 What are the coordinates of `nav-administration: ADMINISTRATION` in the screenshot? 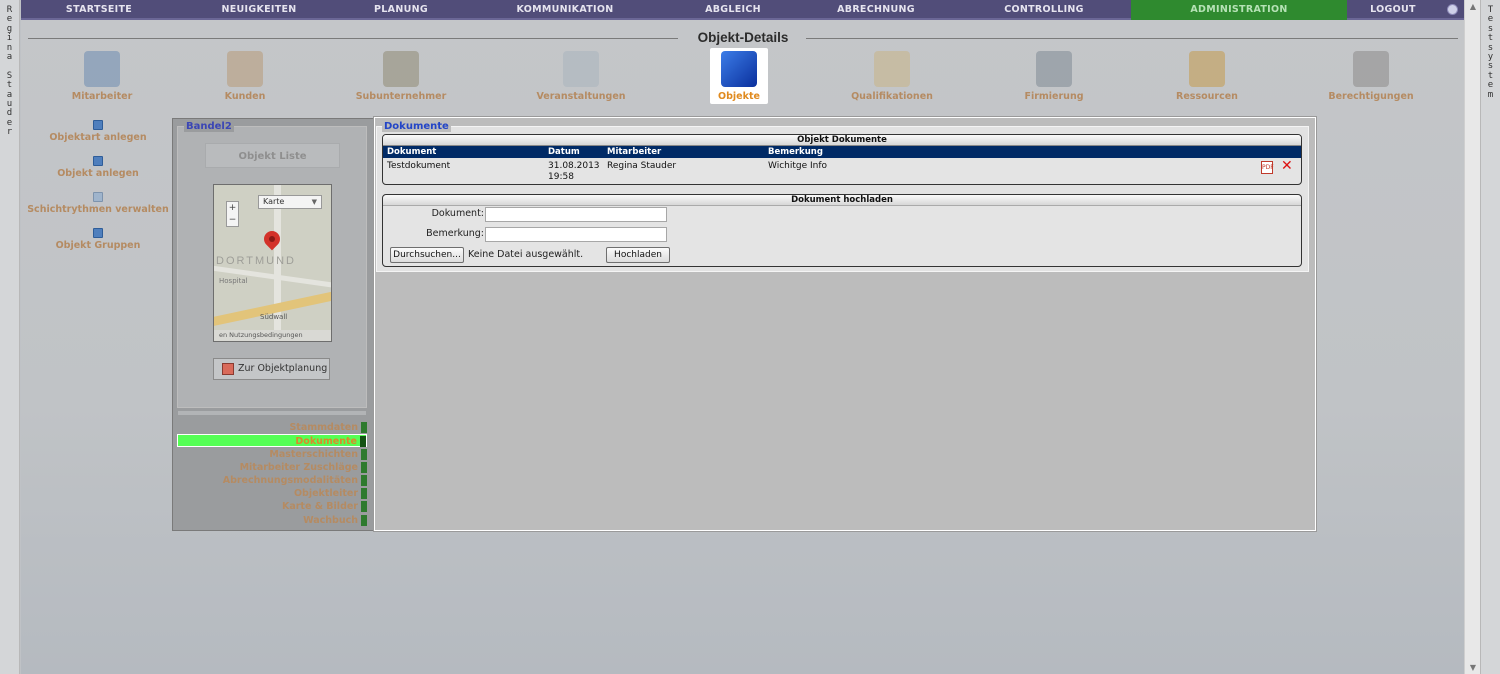 It's located at (1239, 10).